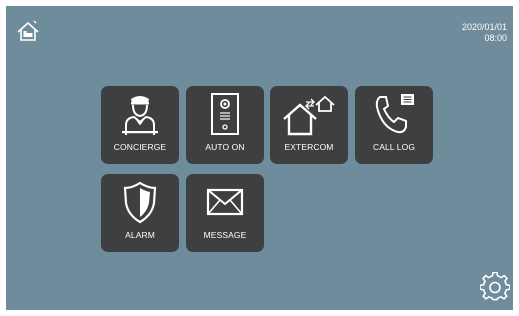 This screenshot has height=316, width=519. I want to click on alarm-button: ALARM, so click(140, 213).